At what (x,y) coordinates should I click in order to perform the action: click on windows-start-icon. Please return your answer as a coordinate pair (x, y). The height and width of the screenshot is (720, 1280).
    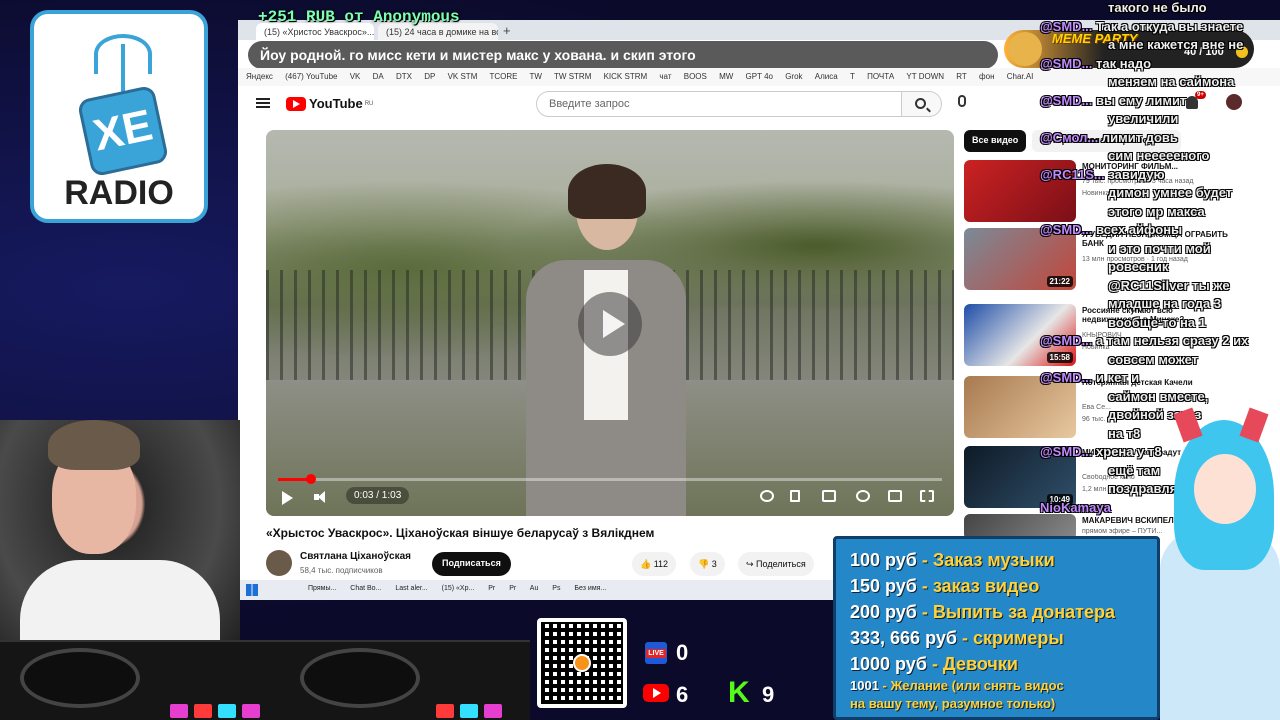
    Looking at the image, I should click on (252, 590).